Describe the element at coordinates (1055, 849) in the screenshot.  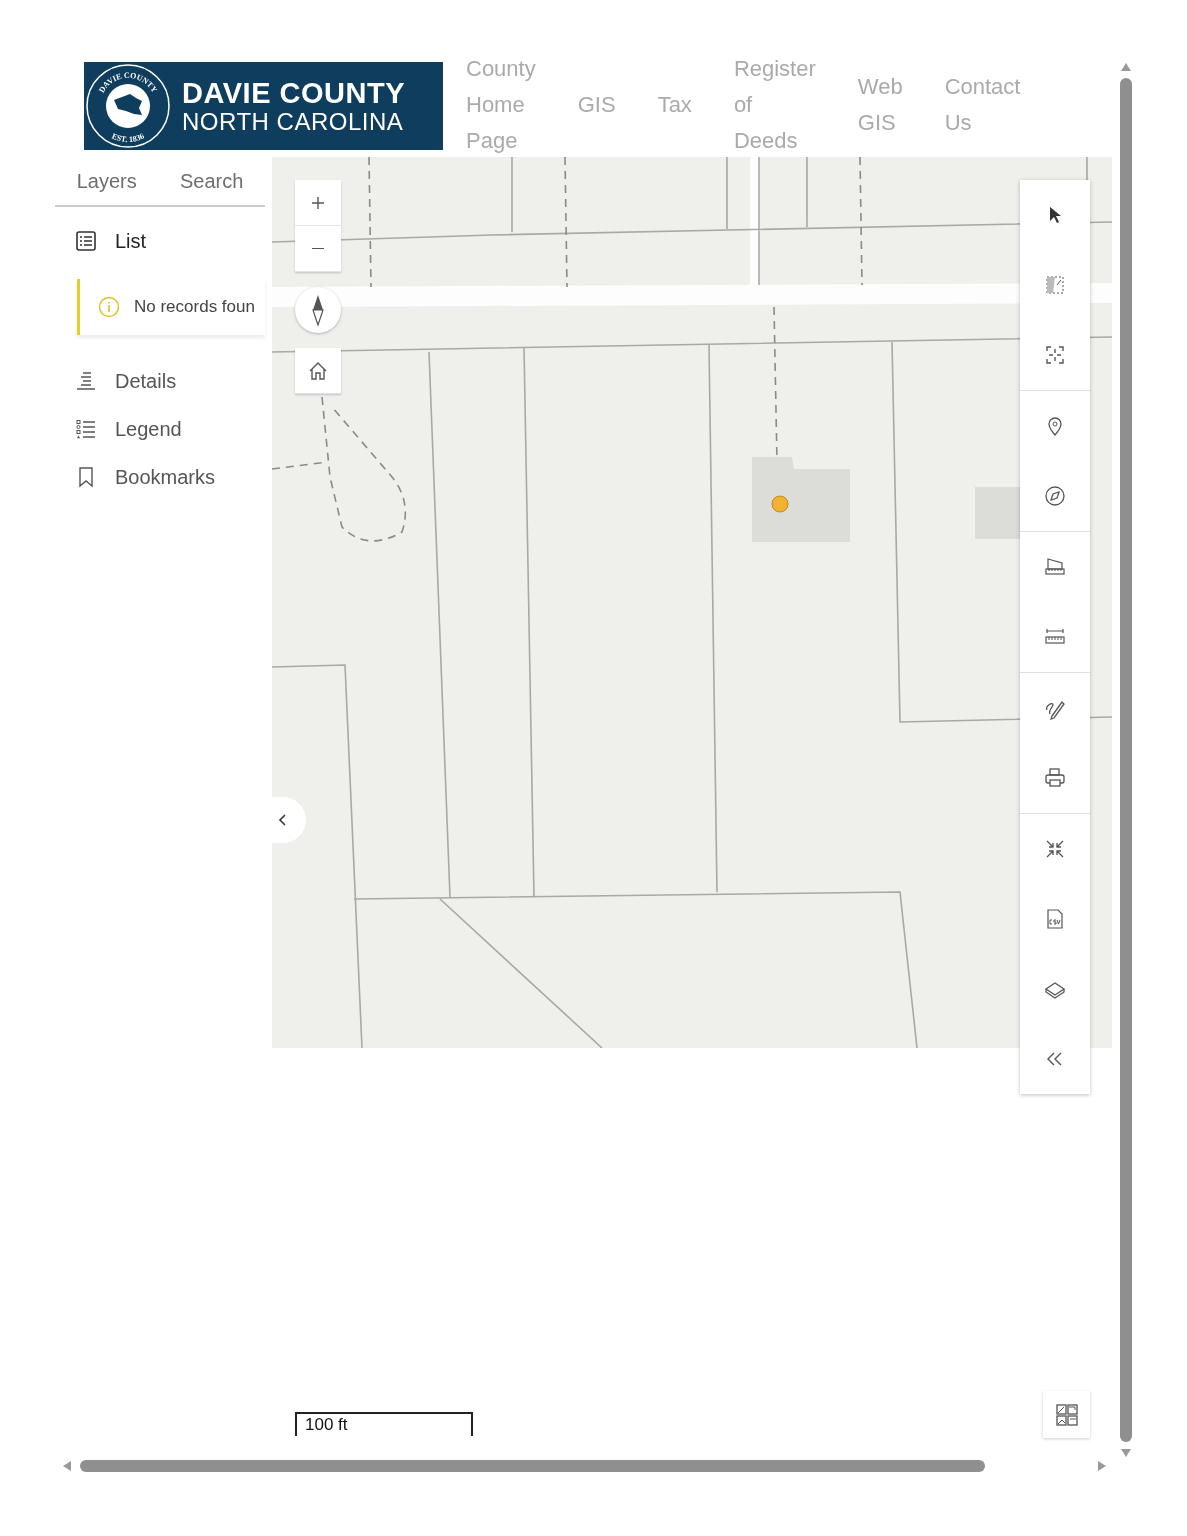
I see `shrink-button` at that location.